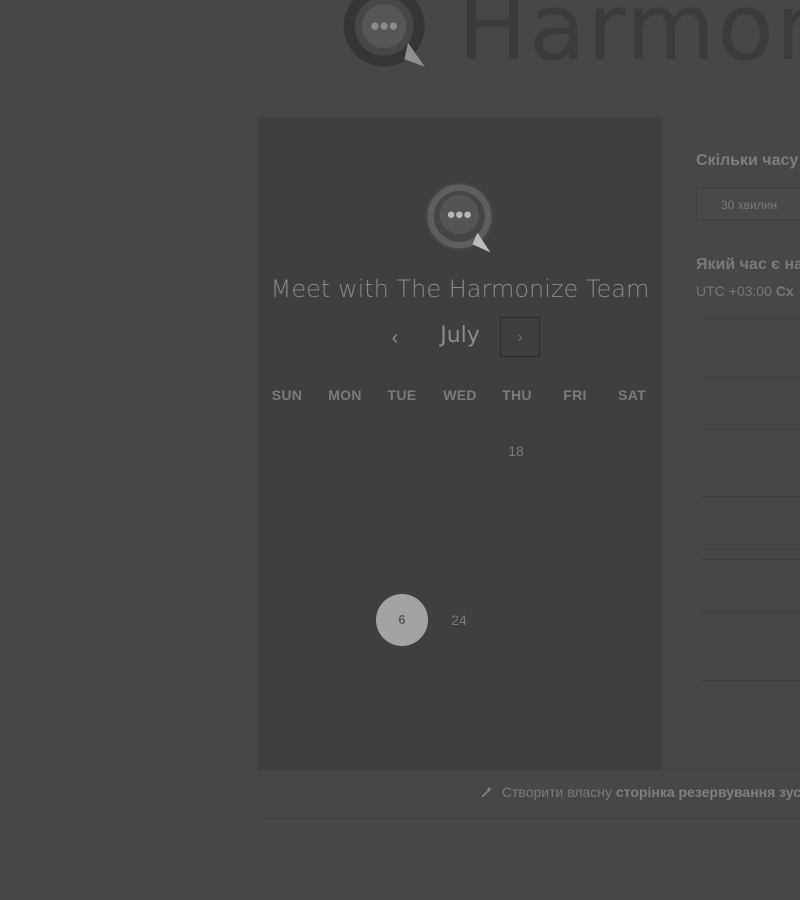 The height and width of the screenshot is (900, 800). I want to click on duration-option-label: 30 хвилин, so click(749, 205).